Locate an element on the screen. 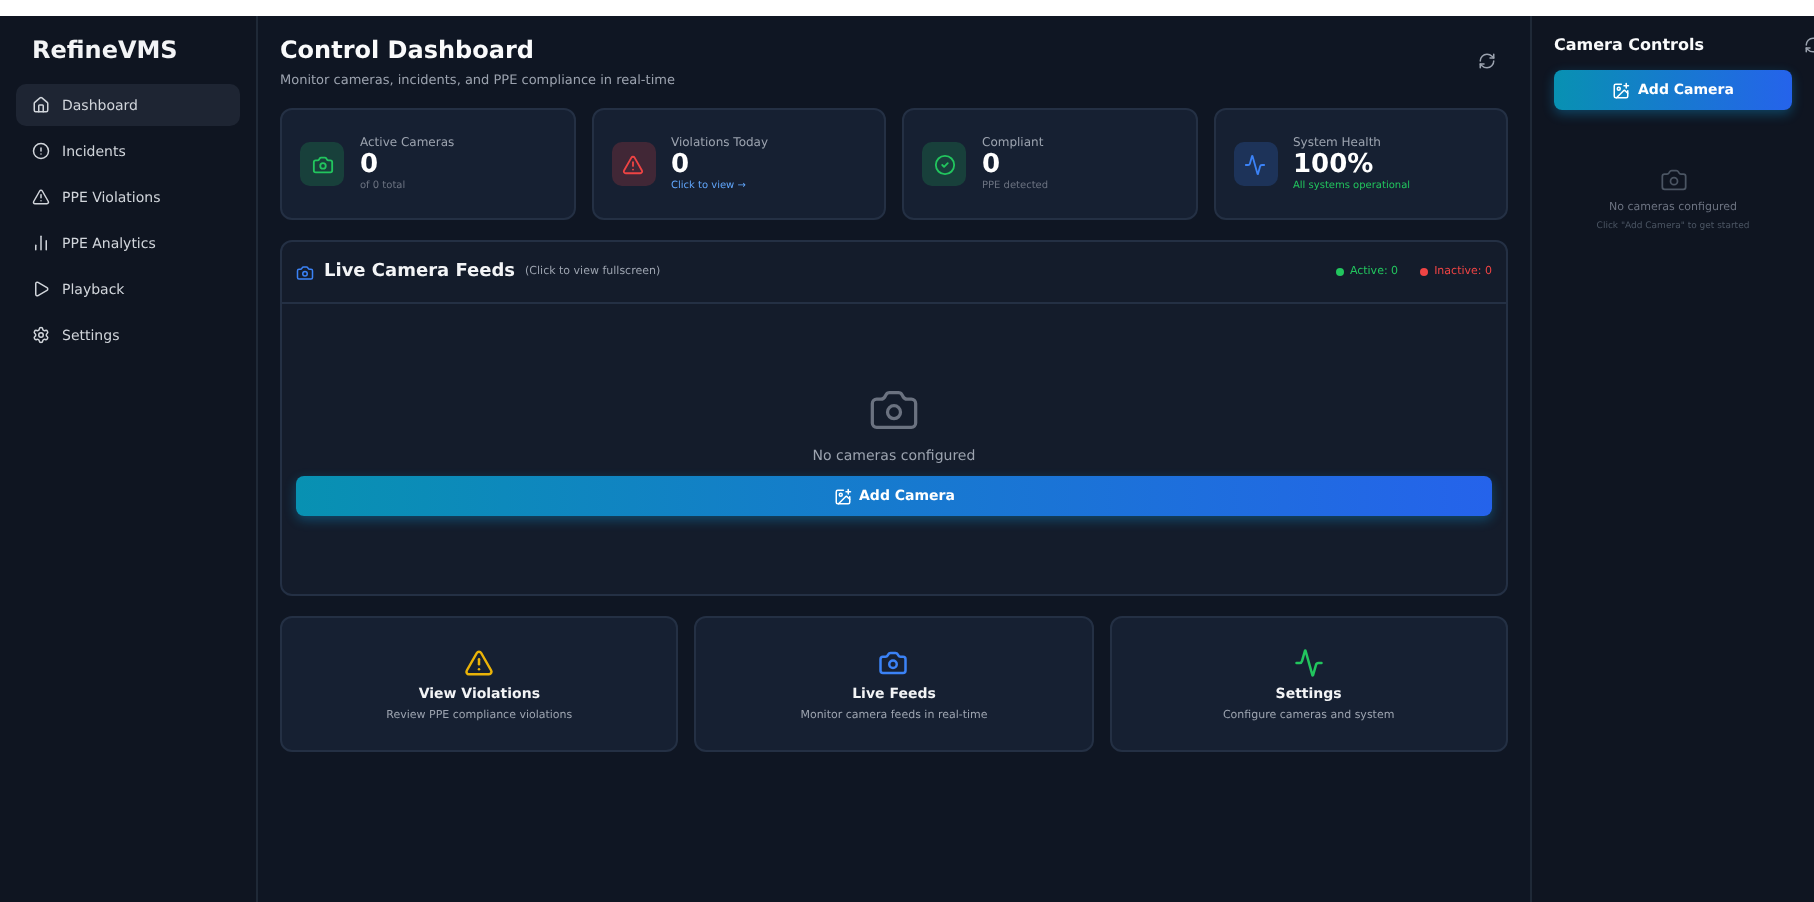 This screenshot has width=1814, height=902. panel-title: Live Camera Feeds is located at coordinates (420, 272).